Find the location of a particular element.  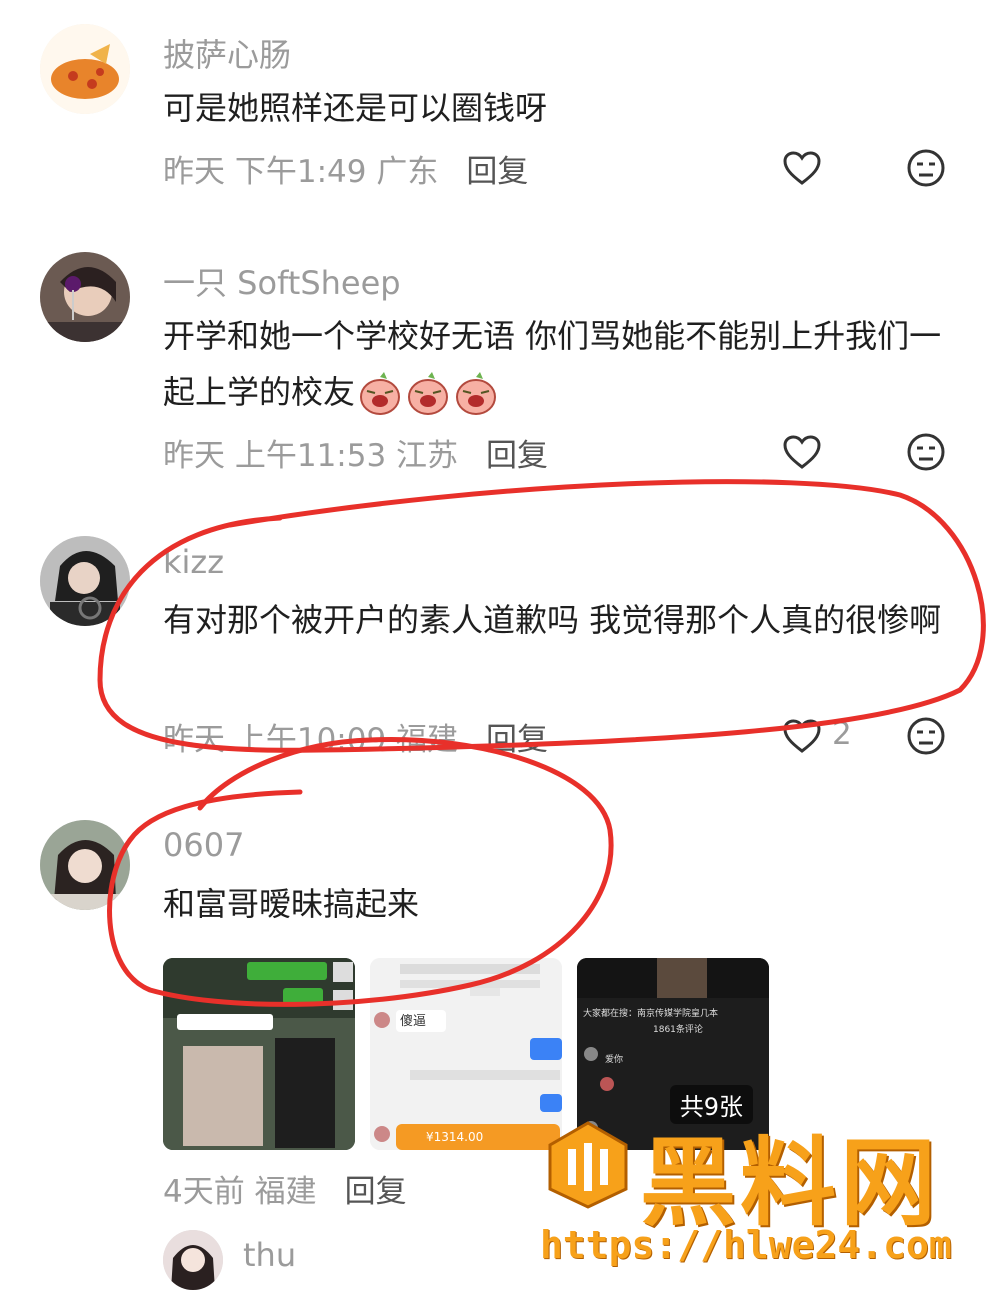

comment-image-thumbnail is located at coordinates (259, 1054).